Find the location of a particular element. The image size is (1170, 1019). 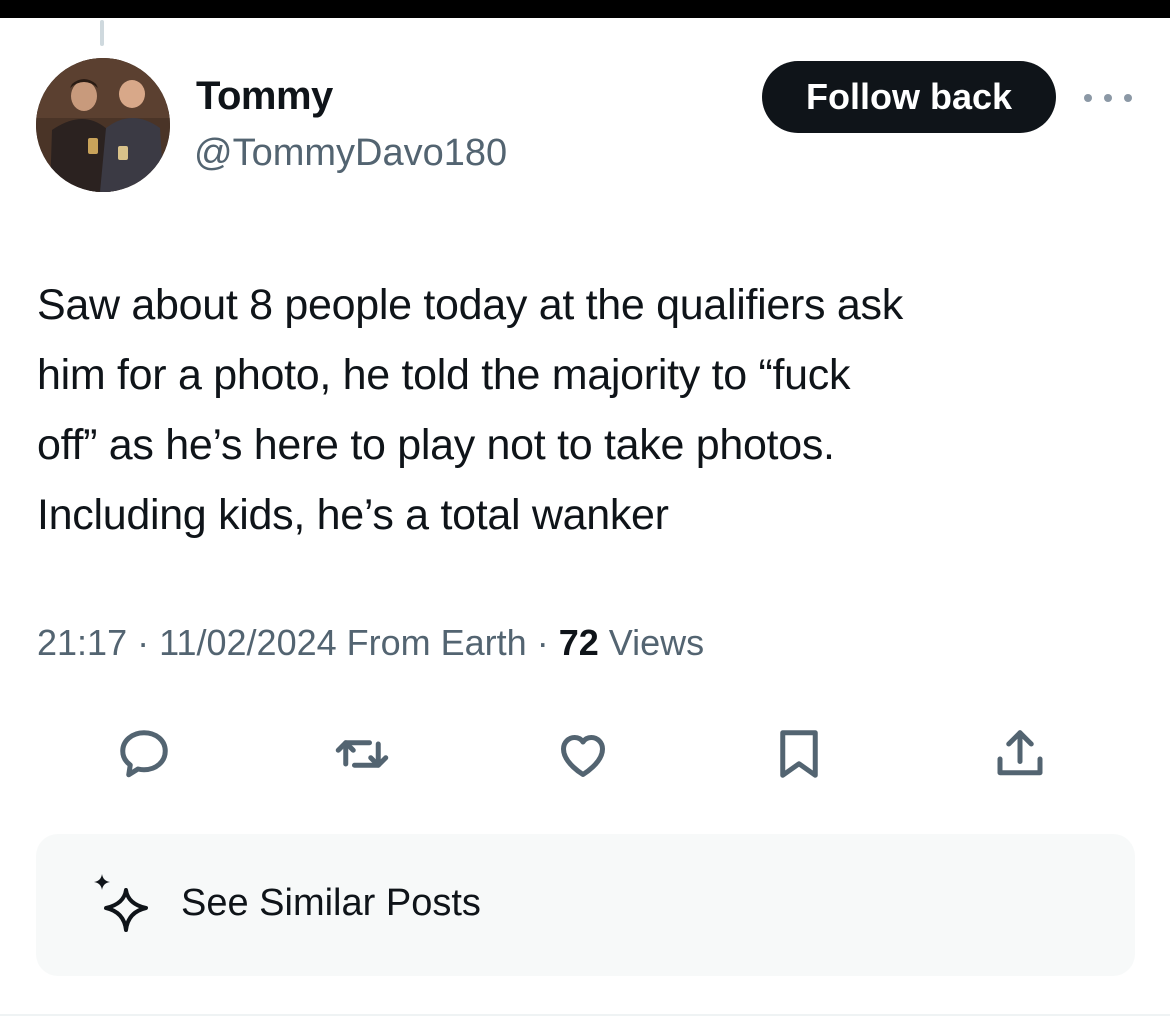

author-handle: @TommyDavo180 is located at coordinates (350, 153).